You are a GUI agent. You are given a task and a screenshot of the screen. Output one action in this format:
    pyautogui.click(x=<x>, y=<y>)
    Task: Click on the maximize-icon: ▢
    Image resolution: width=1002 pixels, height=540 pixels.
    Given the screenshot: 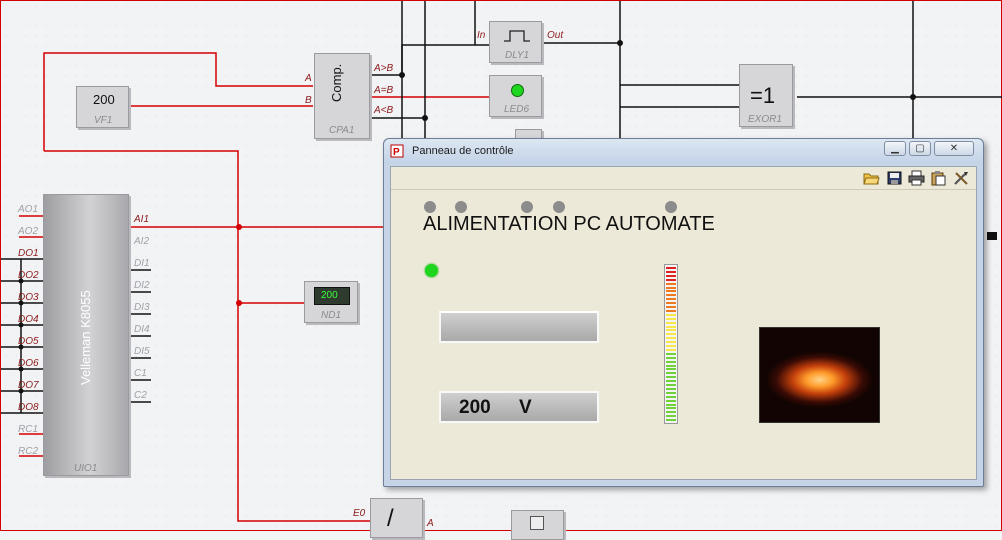 What is the action you would take?
    pyautogui.click(x=920, y=148)
    